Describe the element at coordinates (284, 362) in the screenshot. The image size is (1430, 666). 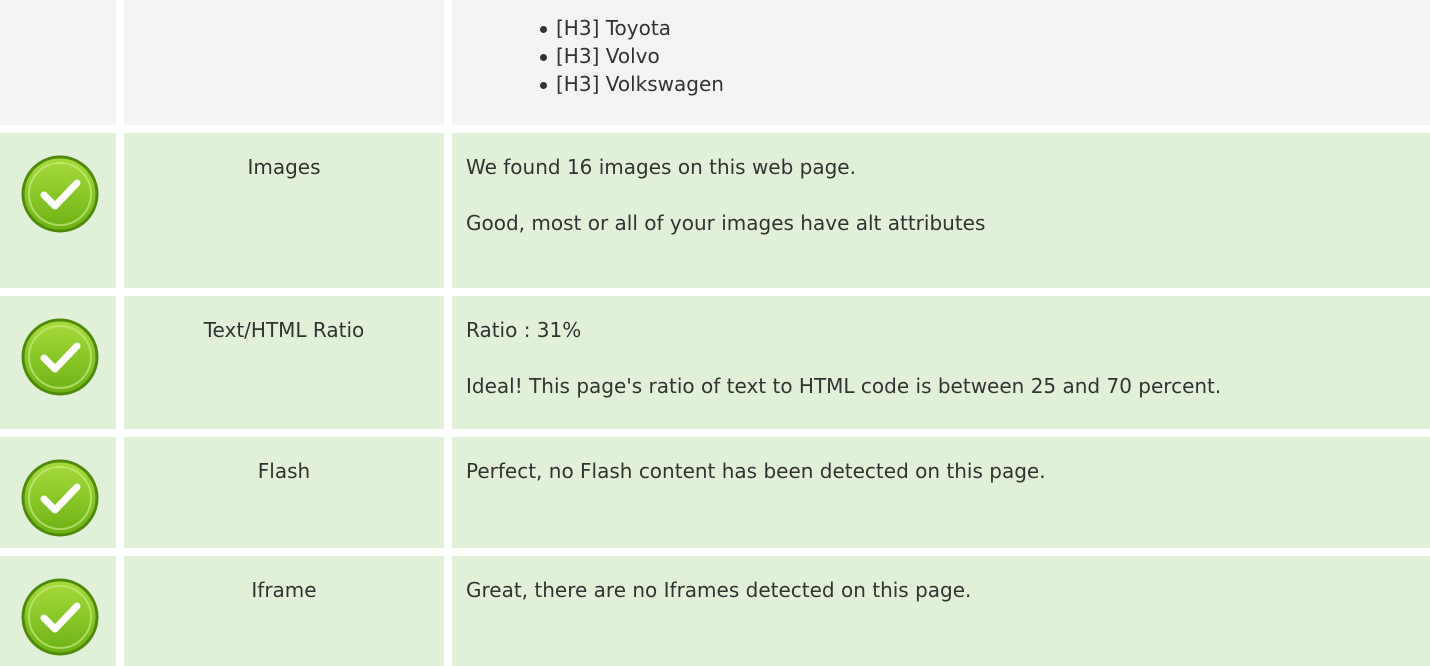
I see `check-label: Text/HTML Ratio` at that location.